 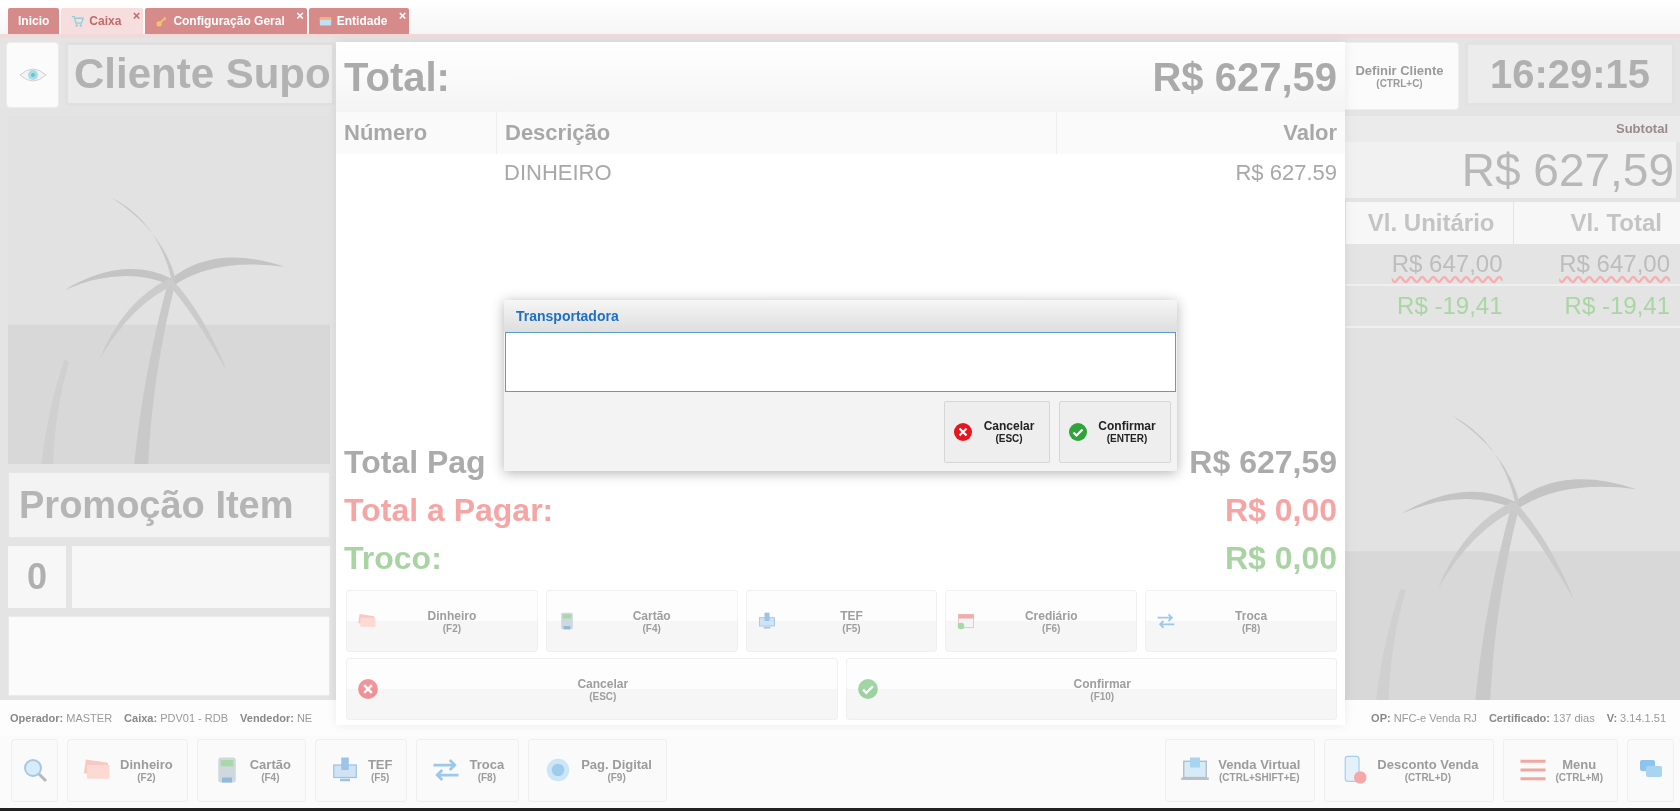 What do you see at coordinates (105, 21) in the screenshot?
I see `tab-label: Caixa` at bounding box center [105, 21].